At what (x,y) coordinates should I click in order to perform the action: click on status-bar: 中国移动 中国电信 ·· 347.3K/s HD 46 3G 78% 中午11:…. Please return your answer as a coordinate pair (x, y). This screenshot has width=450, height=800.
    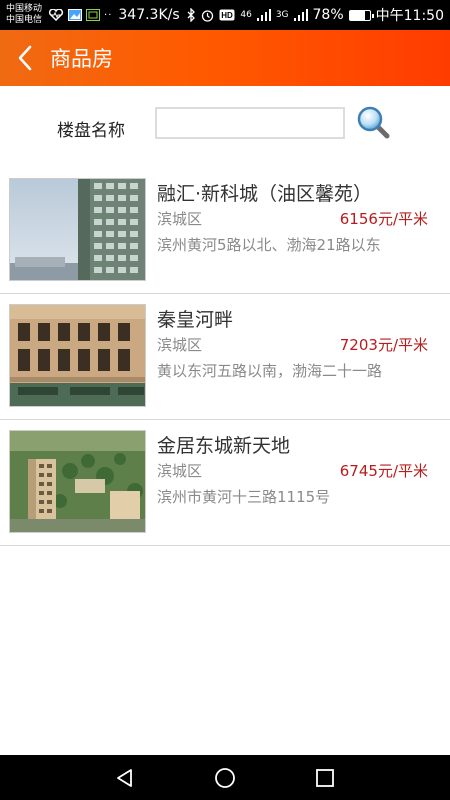
    Looking at the image, I should click on (225, 15).